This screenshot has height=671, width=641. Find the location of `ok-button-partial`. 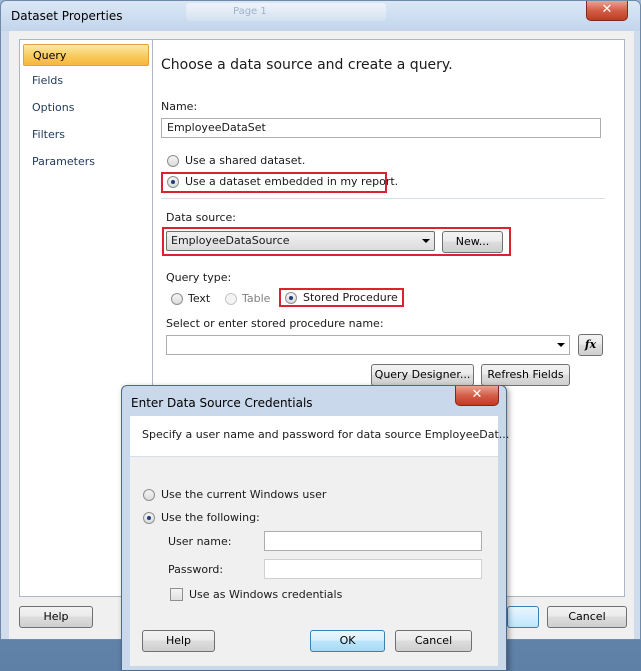

ok-button-partial is located at coordinates (523, 617).